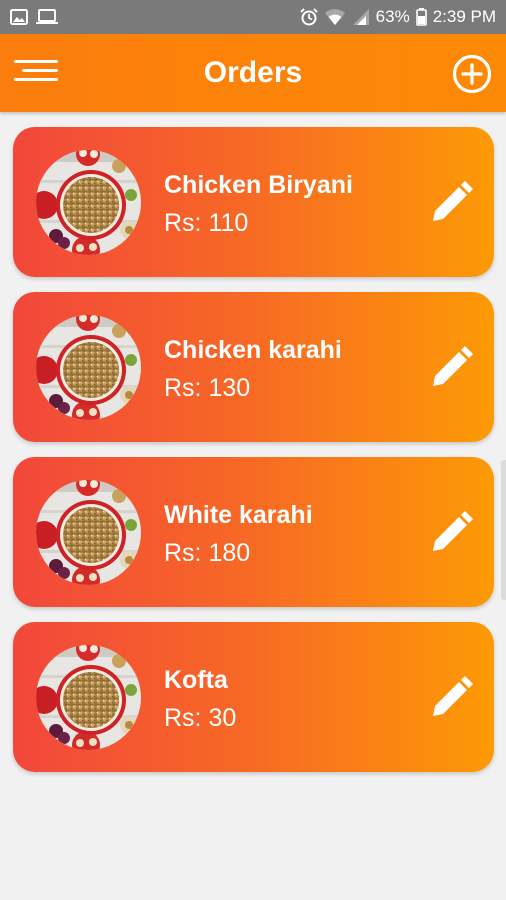 This screenshot has height=900, width=506. Describe the element at coordinates (360, 17) in the screenshot. I see `cell-signal-icon` at that location.